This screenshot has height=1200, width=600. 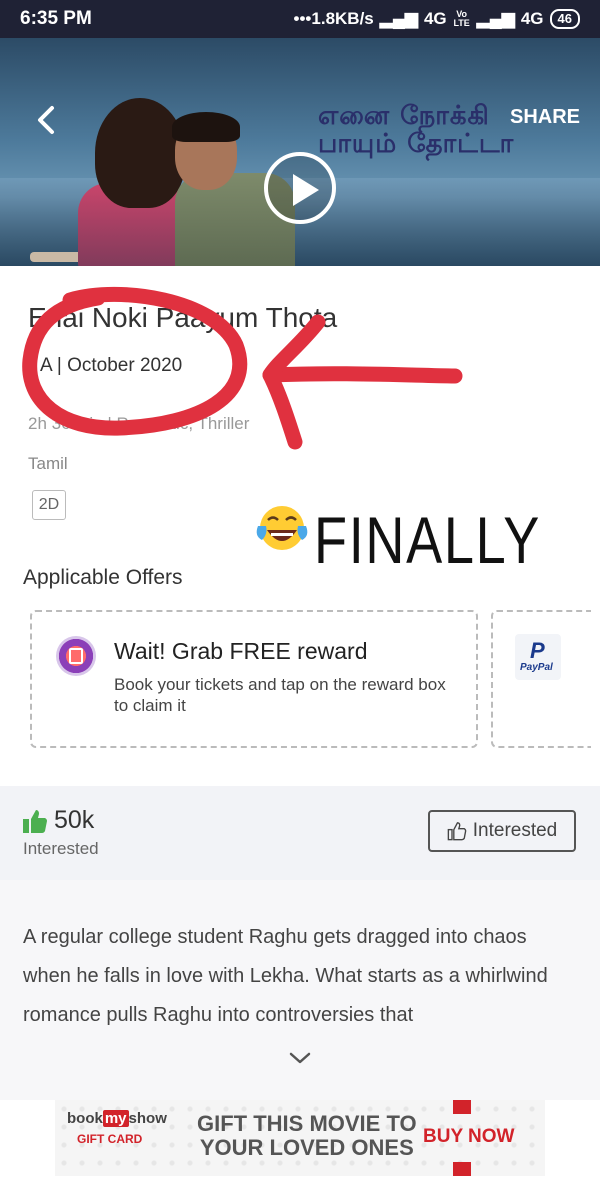 What do you see at coordinates (564, 19) in the screenshot?
I see `battery-icon: 46` at bounding box center [564, 19].